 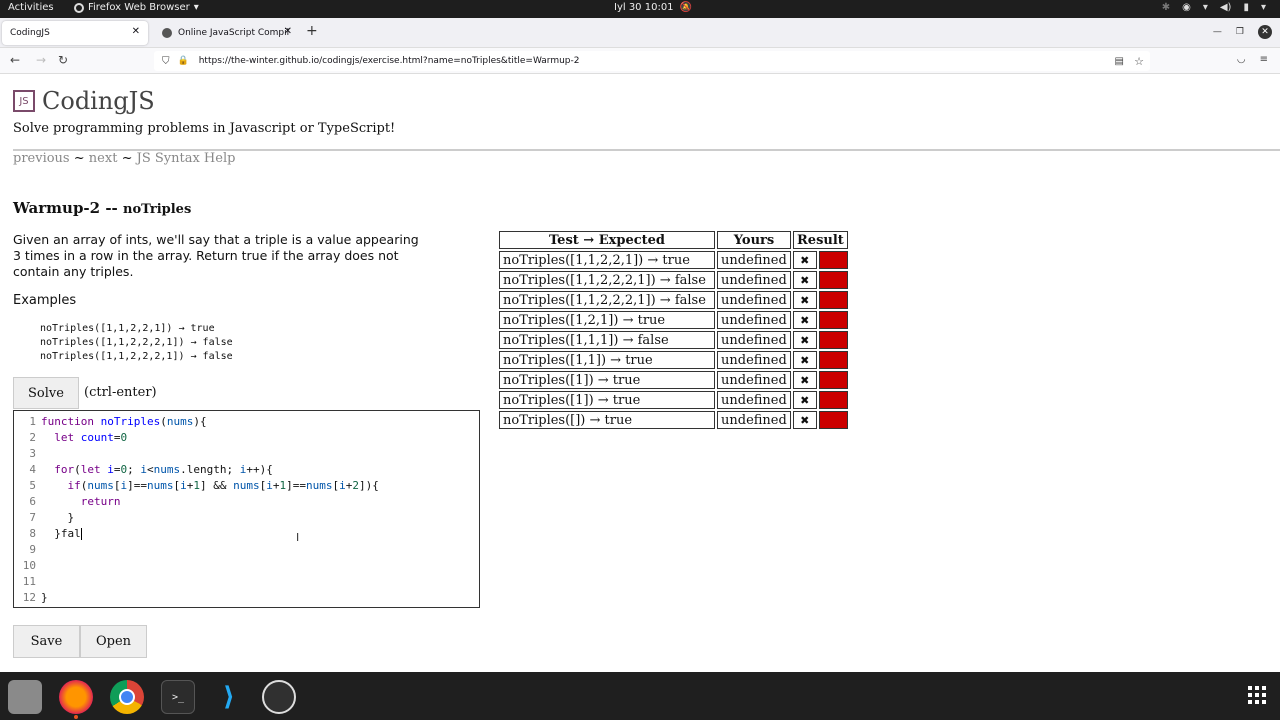 What do you see at coordinates (312, 31) in the screenshot?
I see `new-tab-button: +` at bounding box center [312, 31].